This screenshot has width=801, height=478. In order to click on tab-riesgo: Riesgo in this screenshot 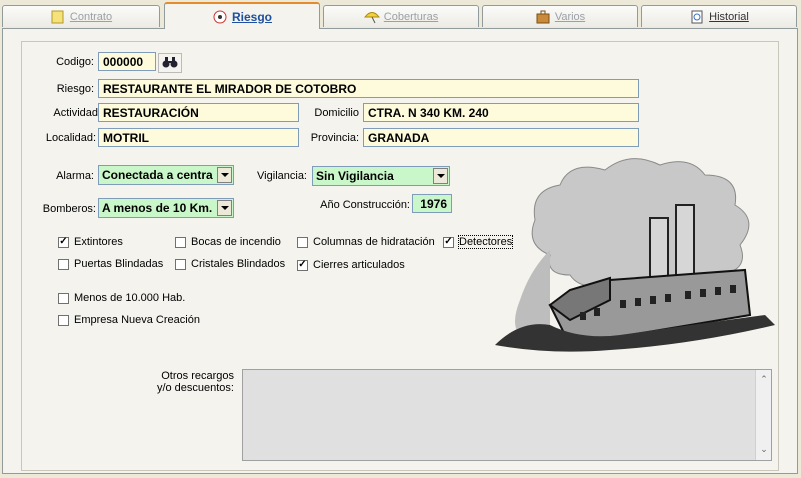, I will do `click(242, 15)`.